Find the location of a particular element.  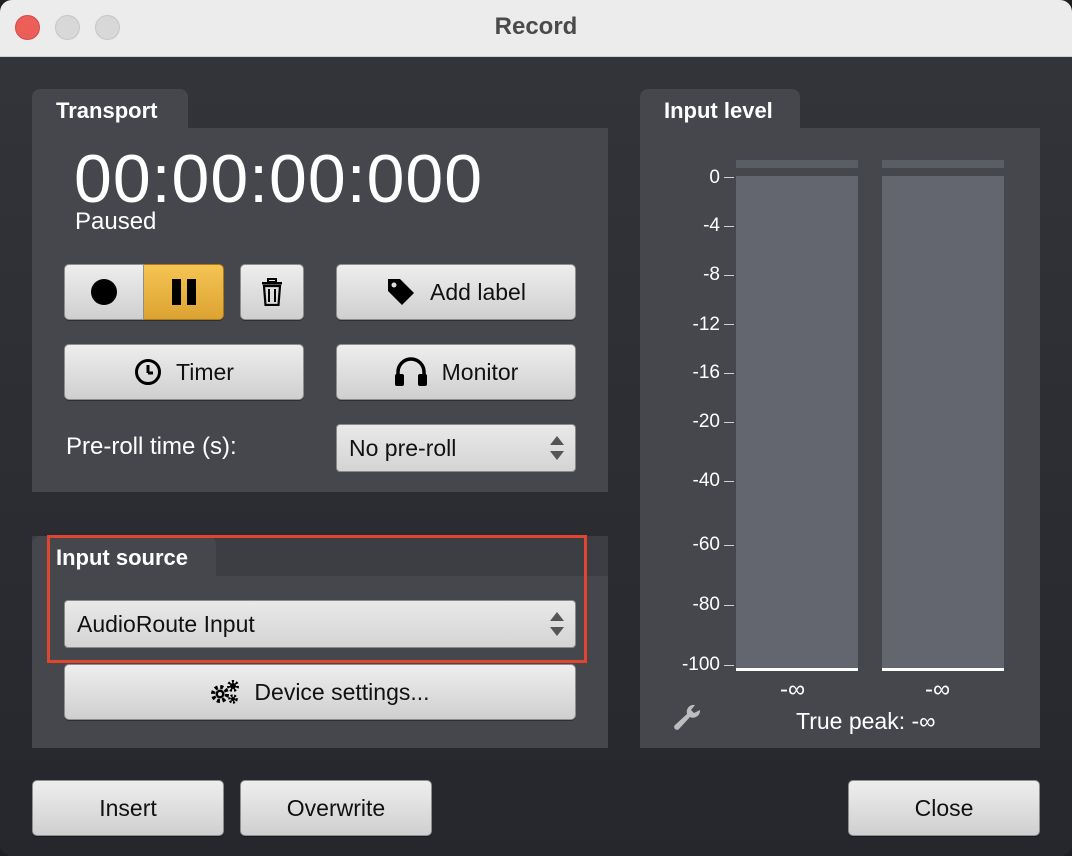

scale-label: -16 is located at coordinates (706, 372).